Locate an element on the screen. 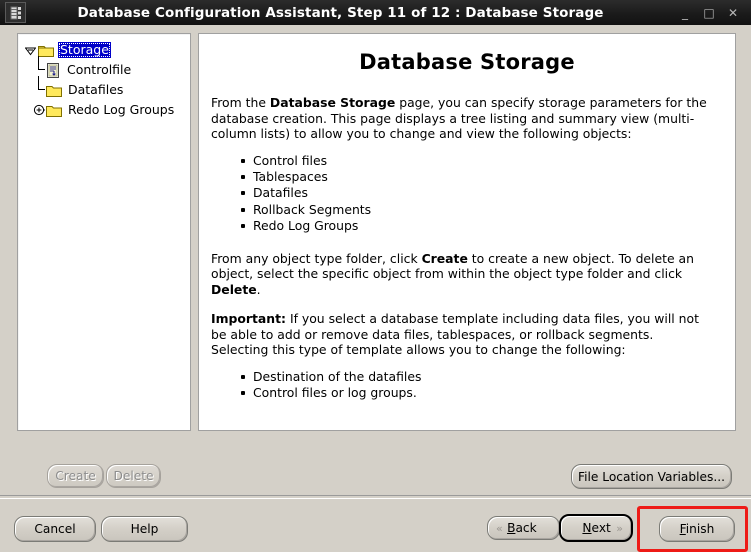 The height and width of the screenshot is (552, 751). tree-node-label: Storage is located at coordinates (84, 50).